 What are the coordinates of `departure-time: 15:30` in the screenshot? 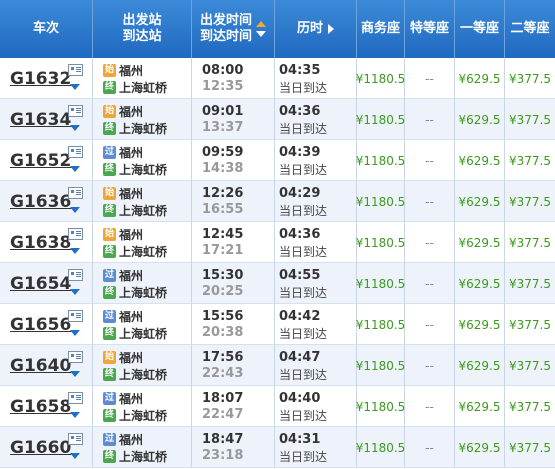 It's located at (223, 275).